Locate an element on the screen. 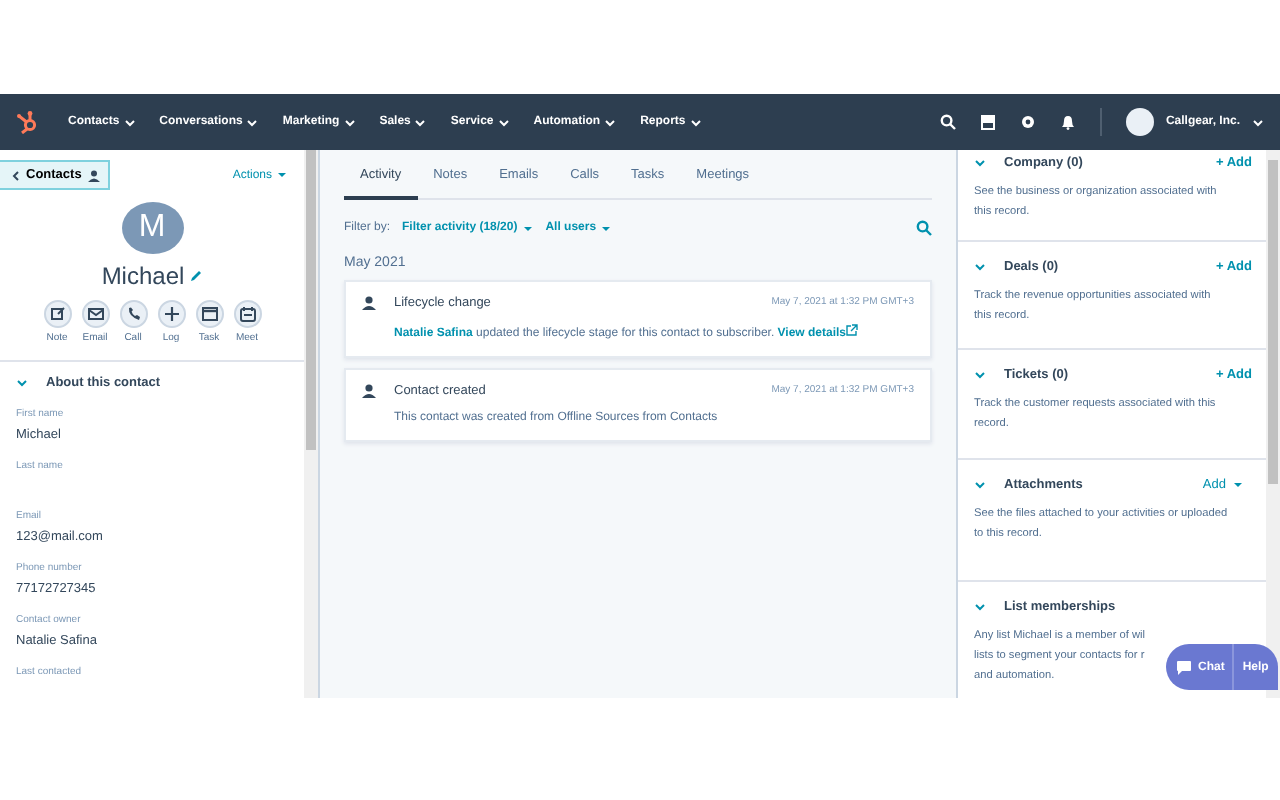 The height and width of the screenshot is (800, 1280). store-icon is located at coordinates (987, 122).